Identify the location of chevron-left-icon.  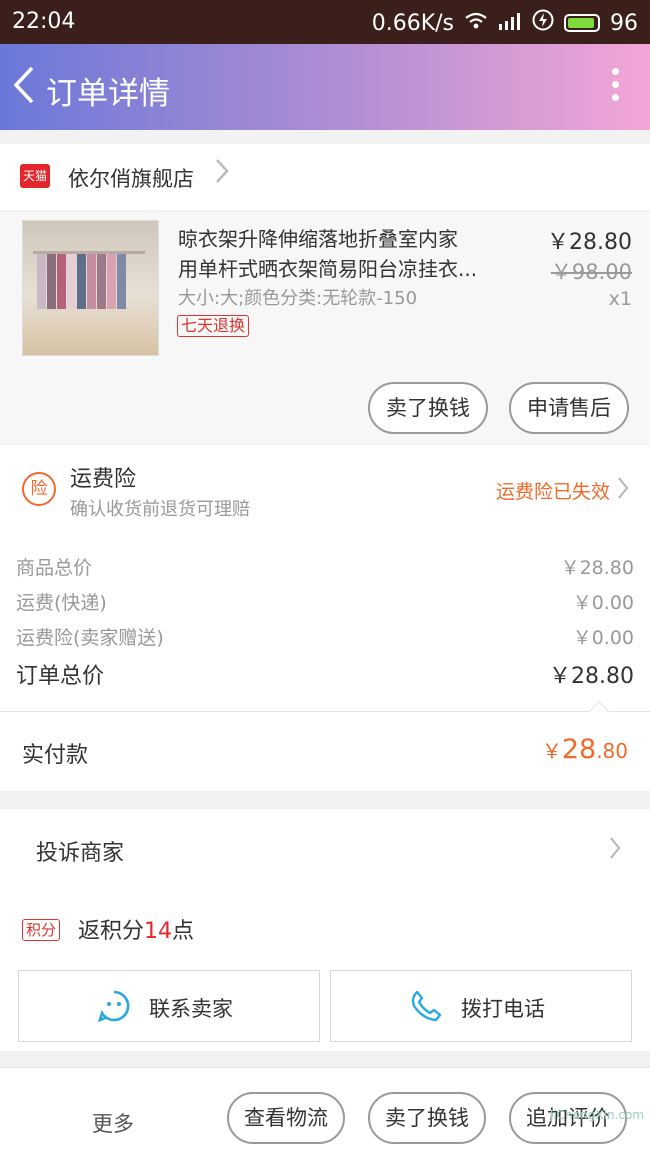
(23, 85).